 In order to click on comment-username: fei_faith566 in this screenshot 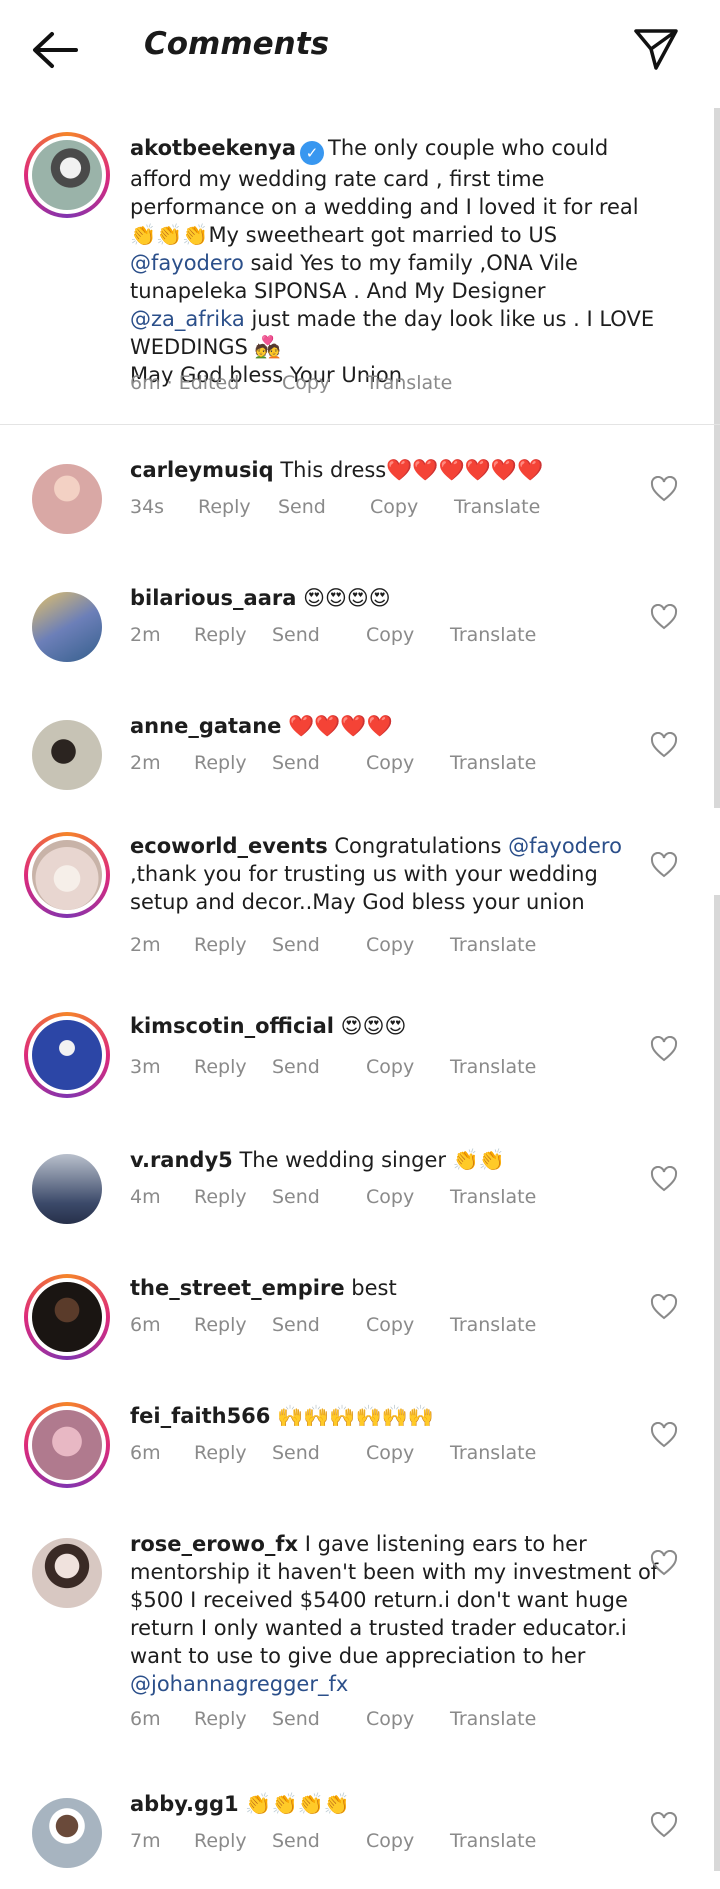, I will do `click(200, 1416)`.